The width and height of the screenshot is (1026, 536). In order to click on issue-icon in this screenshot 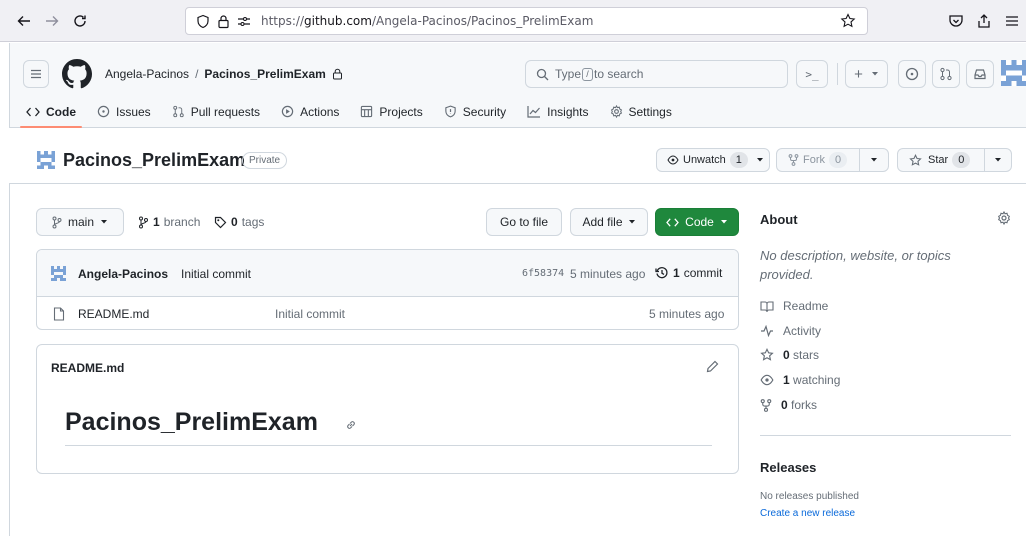, I will do `click(103, 111)`.